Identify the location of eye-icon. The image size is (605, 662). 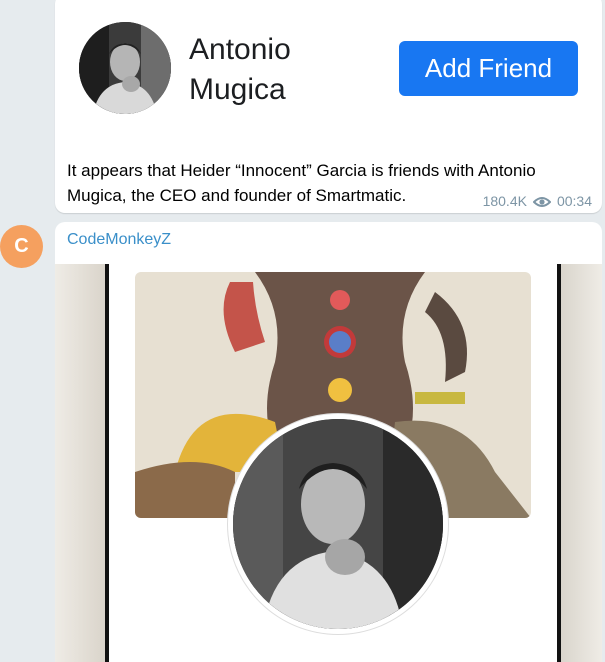
(542, 201).